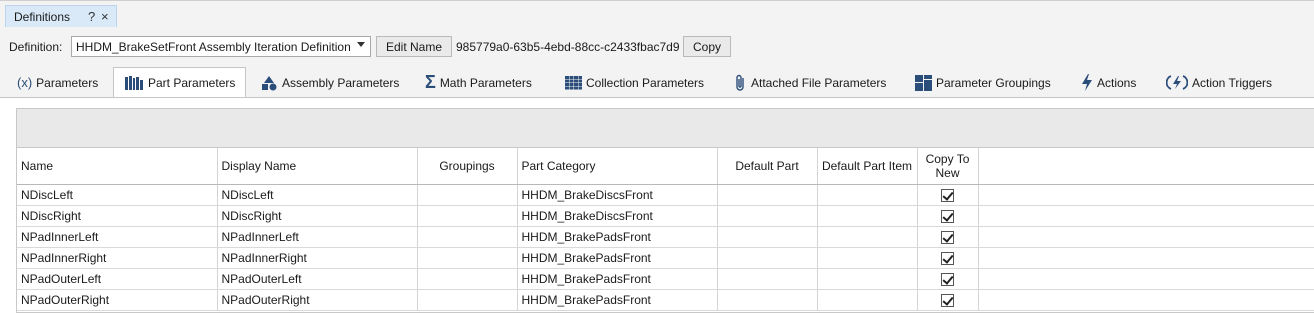 Image resolution: width=1314 pixels, height=315 pixels. What do you see at coordinates (117, 237) in the screenshot?
I see `name-cell: NPadInnerLeft` at bounding box center [117, 237].